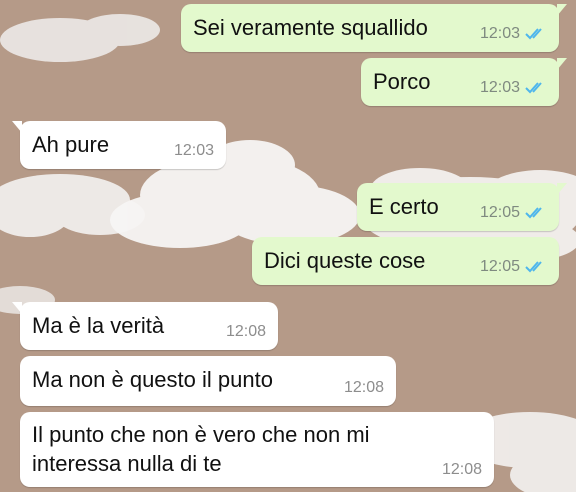  What do you see at coordinates (404, 206) in the screenshot?
I see `message-text: E certo` at bounding box center [404, 206].